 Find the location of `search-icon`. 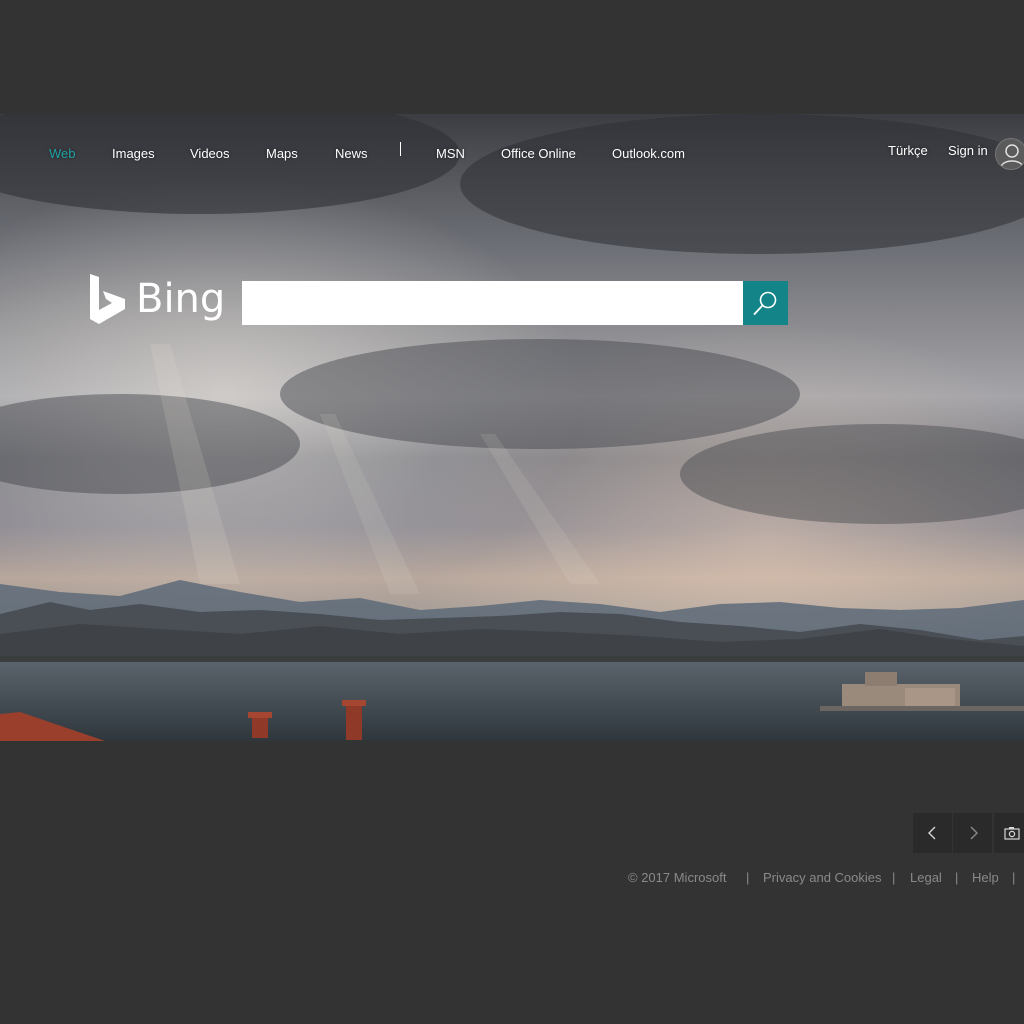

search-icon is located at coordinates (765, 303).